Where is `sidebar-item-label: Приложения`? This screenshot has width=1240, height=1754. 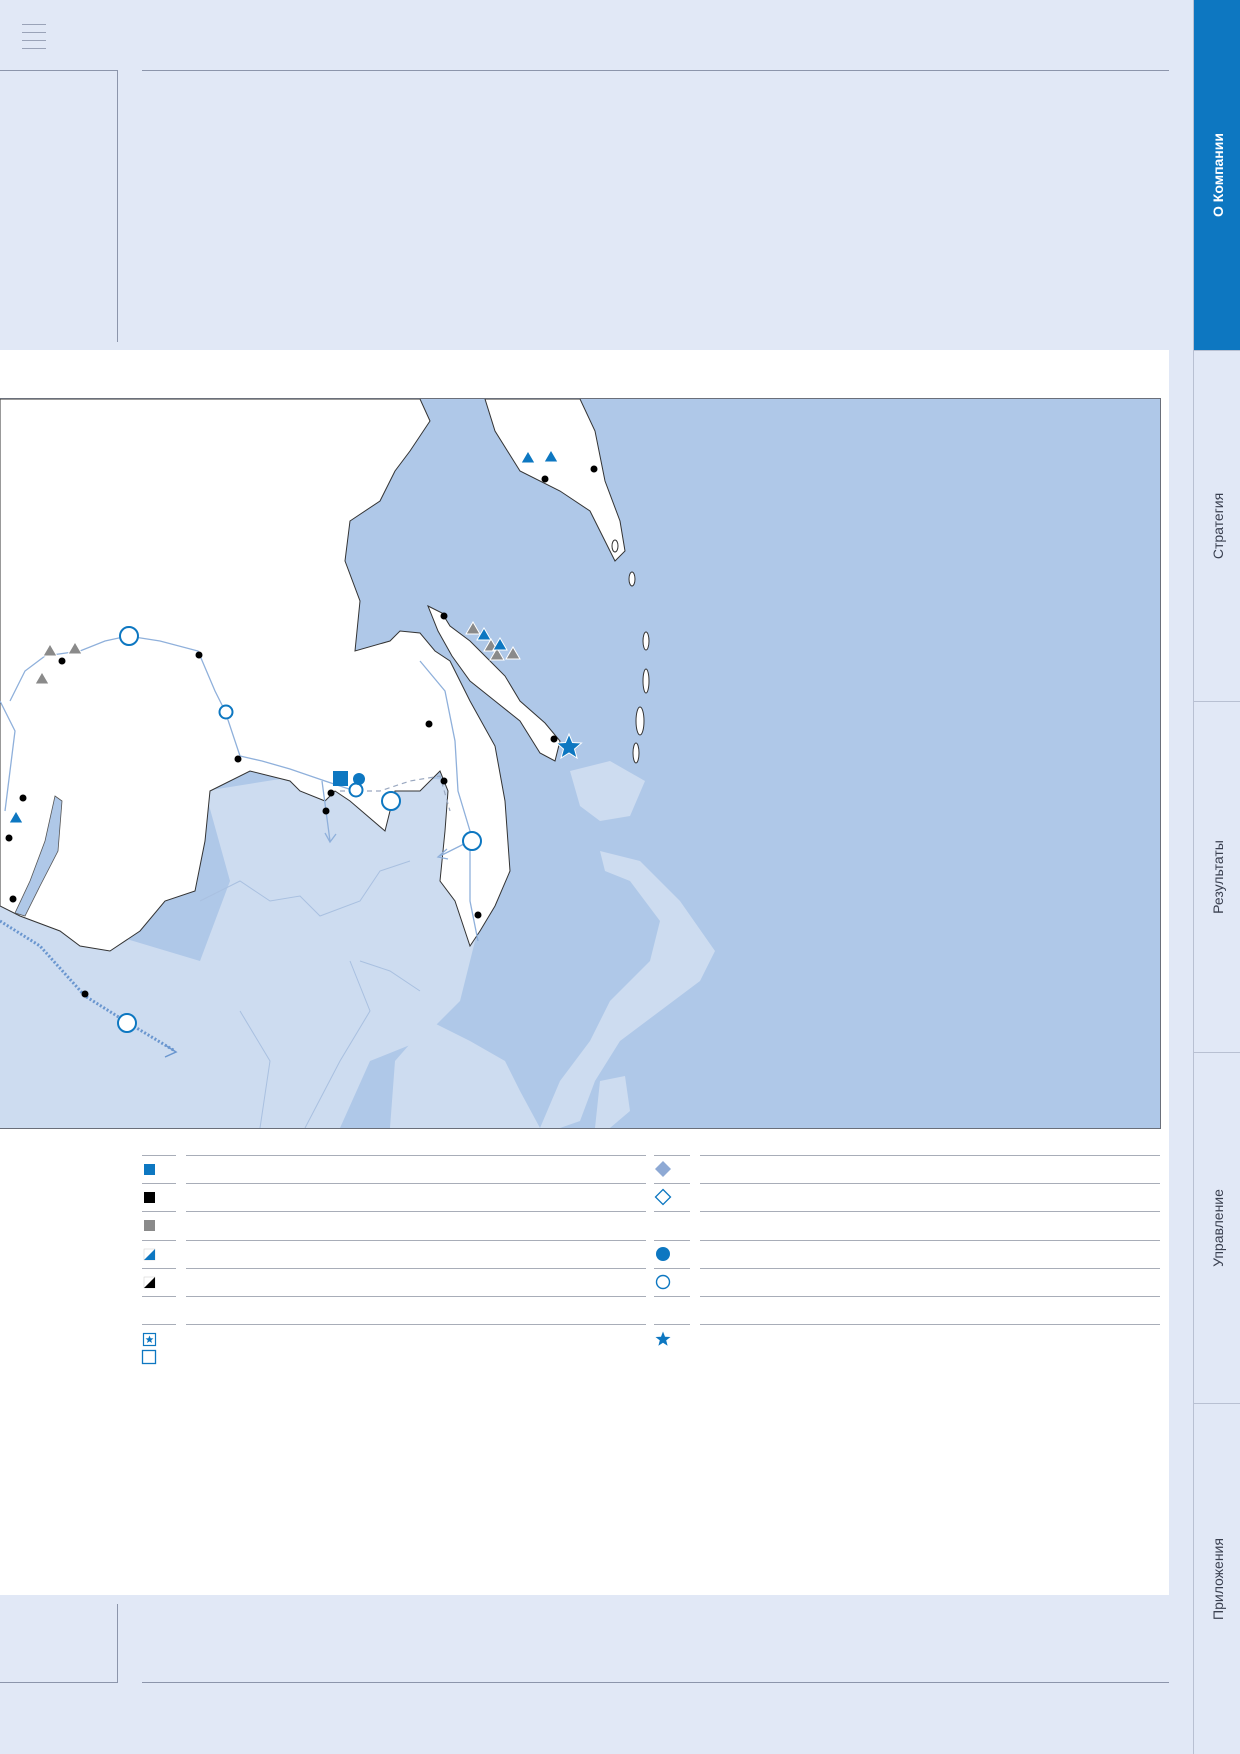
sidebar-item-label: Приложения is located at coordinates (1217, 1579).